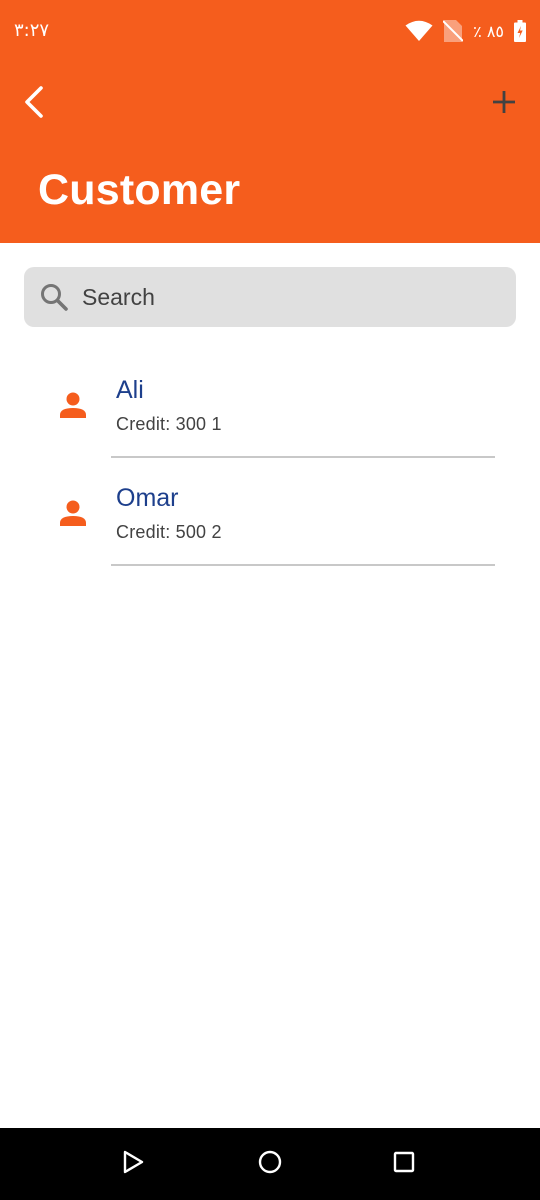  Describe the element at coordinates (270, 512) in the screenshot. I see `list-item: Omar Credit: 500 2` at that location.